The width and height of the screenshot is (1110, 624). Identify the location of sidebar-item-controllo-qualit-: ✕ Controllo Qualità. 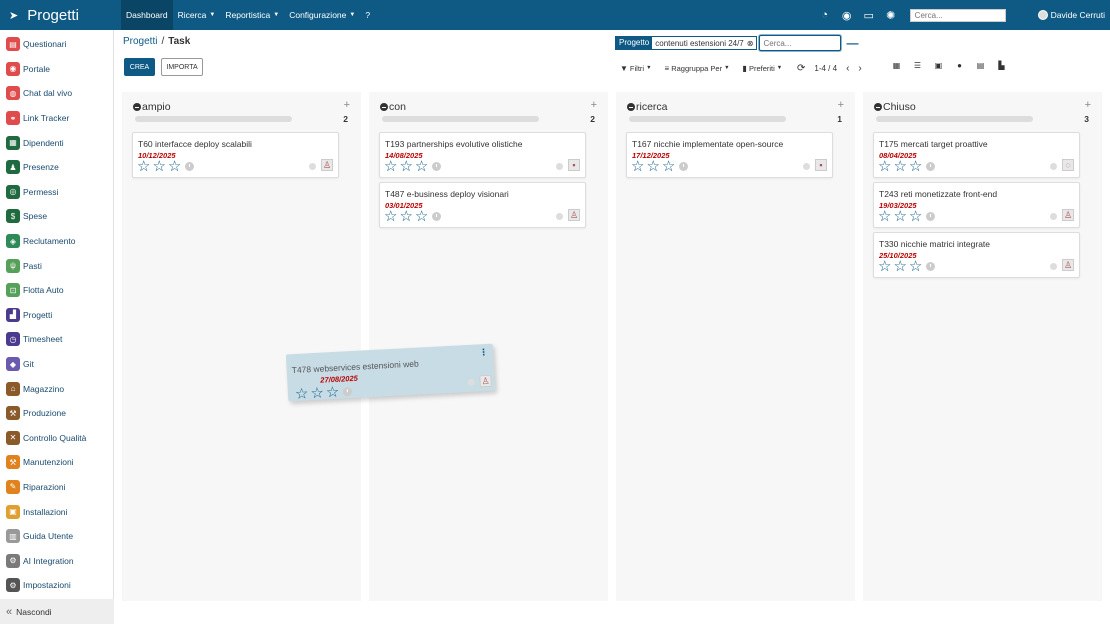
(56, 438).